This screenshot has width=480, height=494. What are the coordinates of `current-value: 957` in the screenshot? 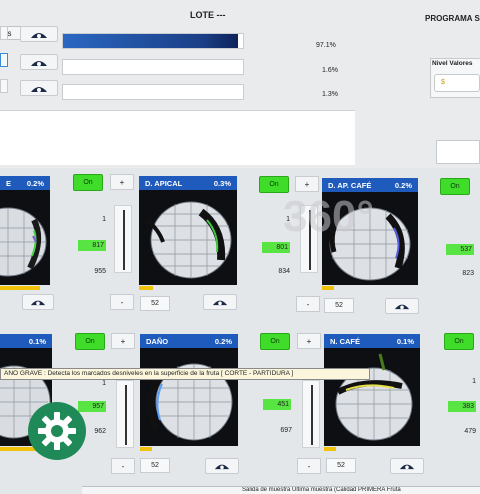 It's located at (92, 406).